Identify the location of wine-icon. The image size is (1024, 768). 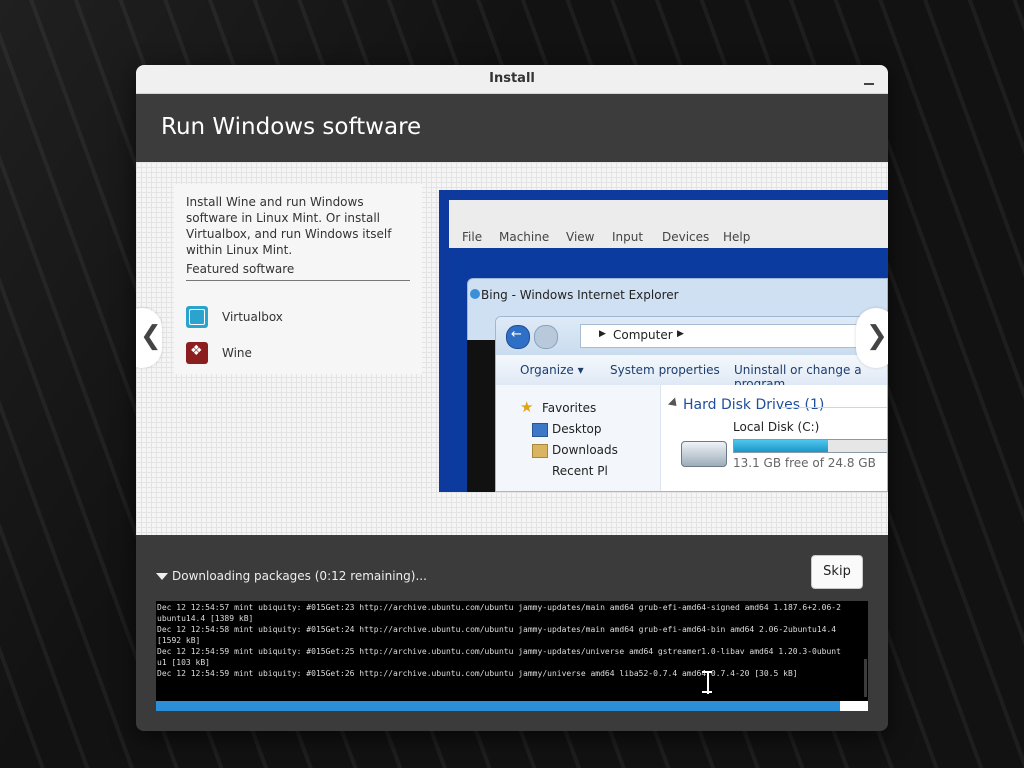
(197, 353).